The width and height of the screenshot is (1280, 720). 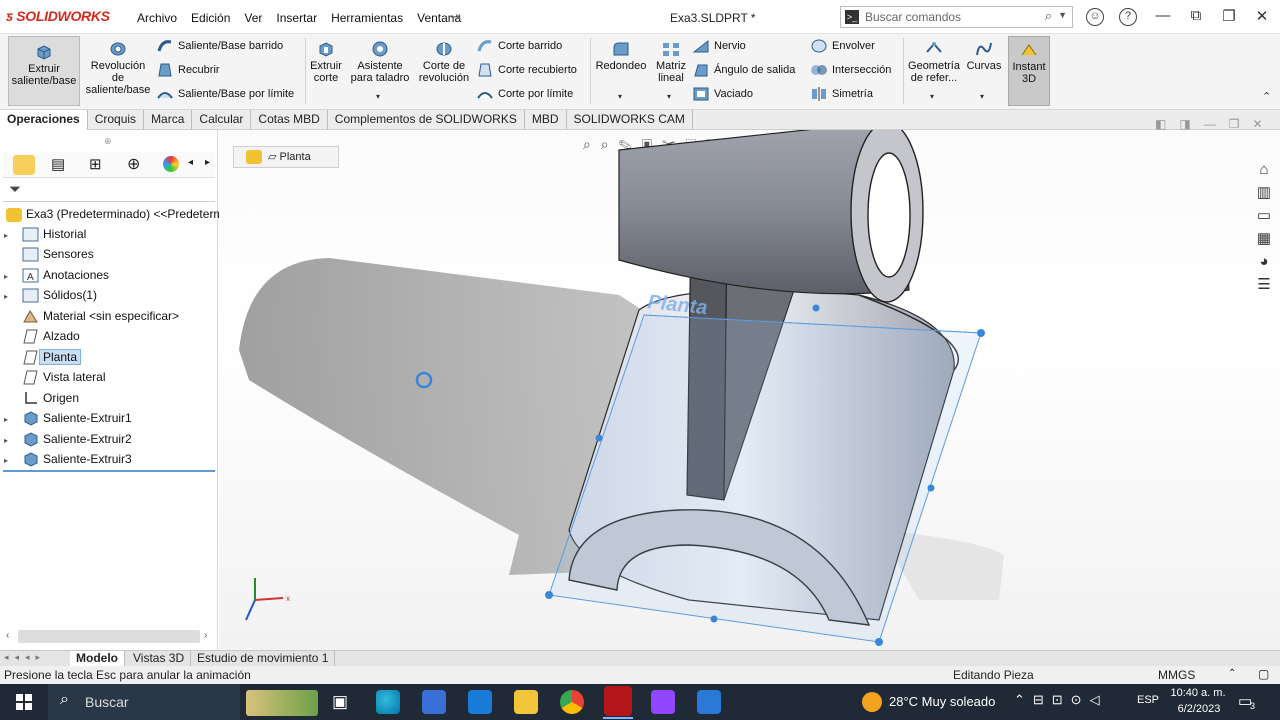 I want to click on search-highlight-image, so click(x=282, y=703).